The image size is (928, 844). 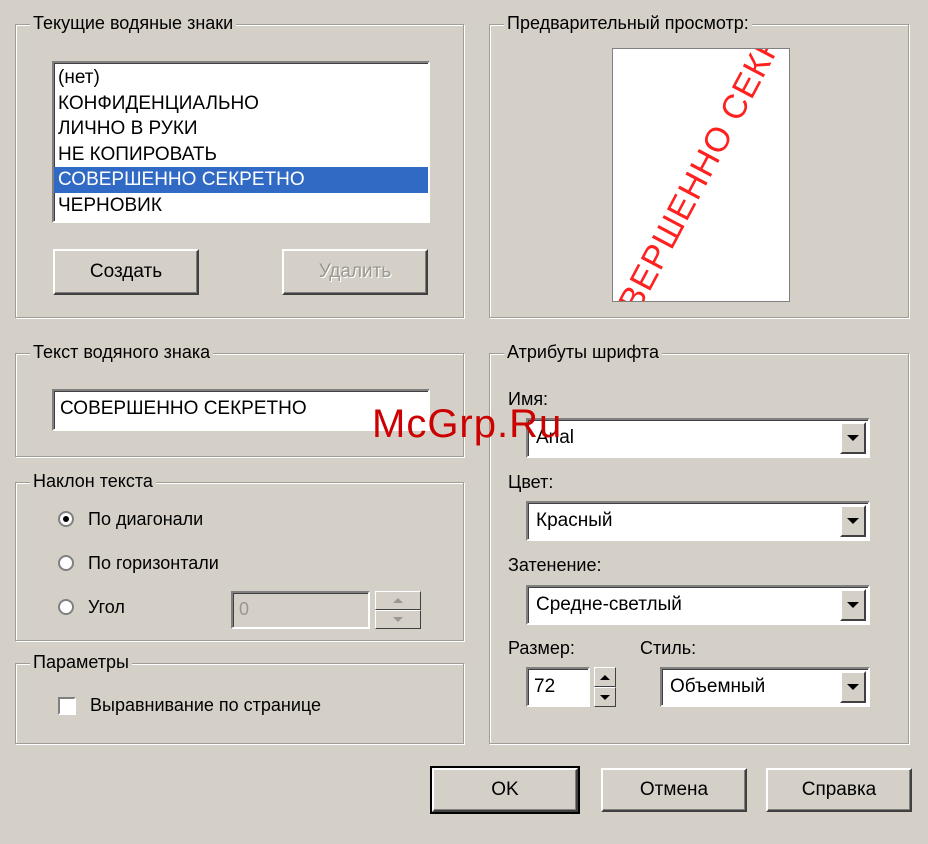 I want to click on delete-button-label: Удалить, so click(x=355, y=271).